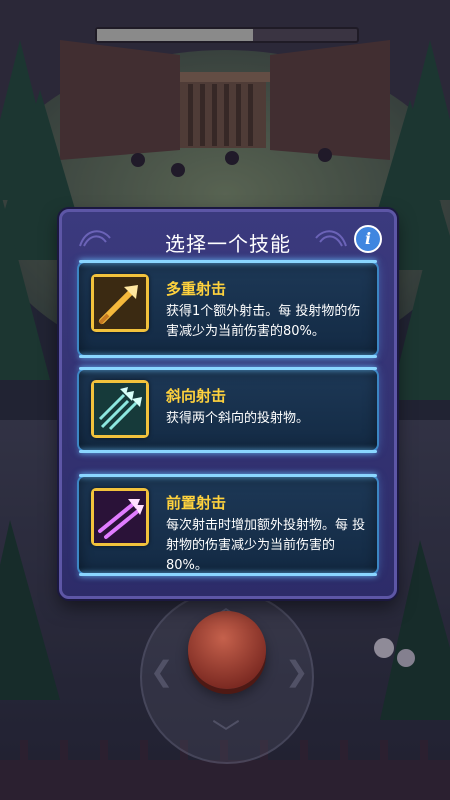  What do you see at coordinates (227, 650) in the screenshot?
I see `joystick-knob` at bounding box center [227, 650].